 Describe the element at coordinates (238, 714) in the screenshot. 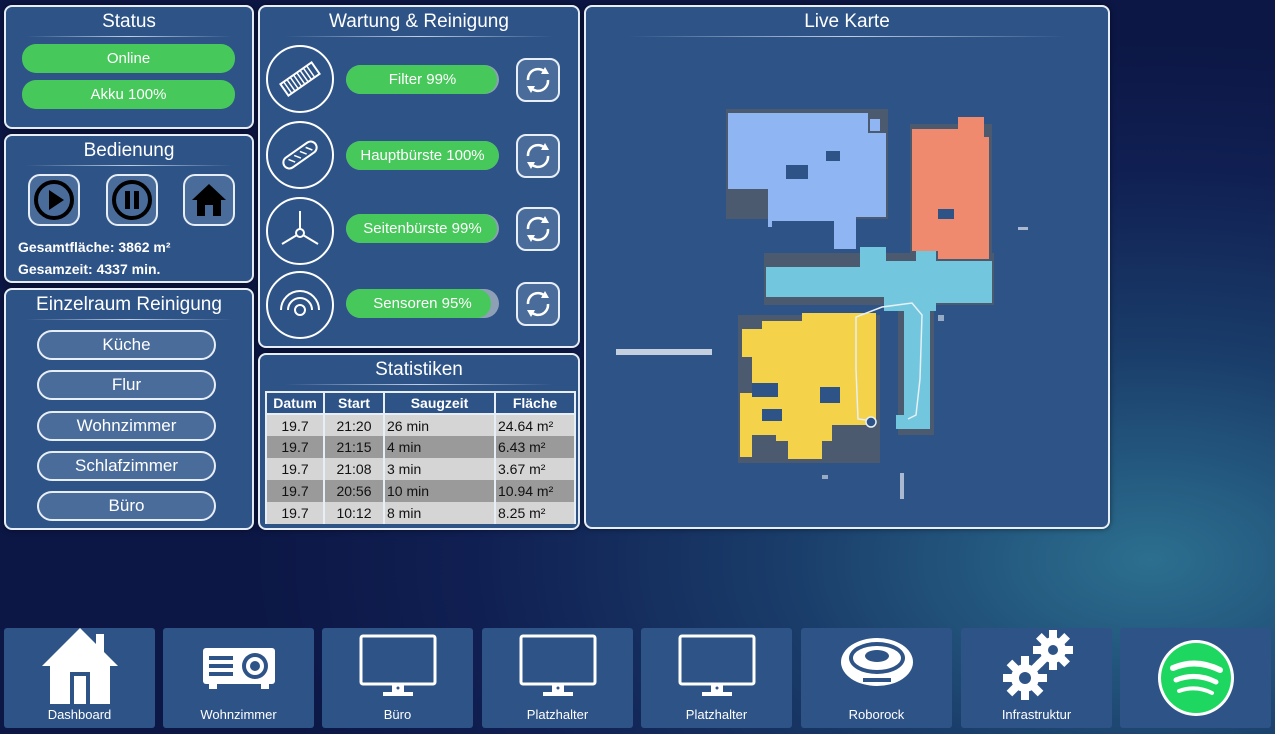

I see `nav-label: Wohnzimmer` at that location.